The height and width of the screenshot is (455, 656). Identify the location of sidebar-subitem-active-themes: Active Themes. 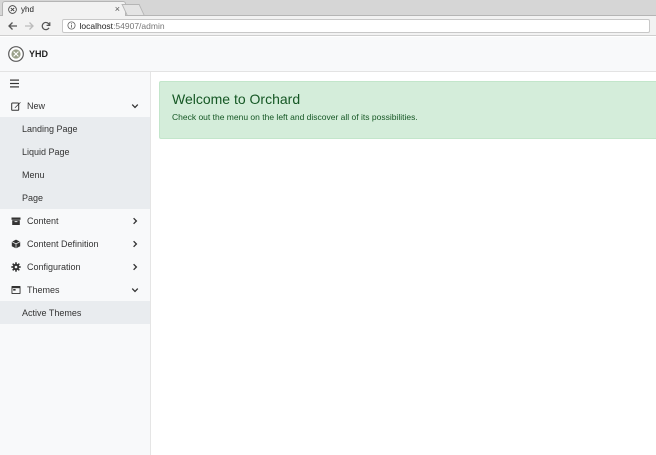
(75, 312).